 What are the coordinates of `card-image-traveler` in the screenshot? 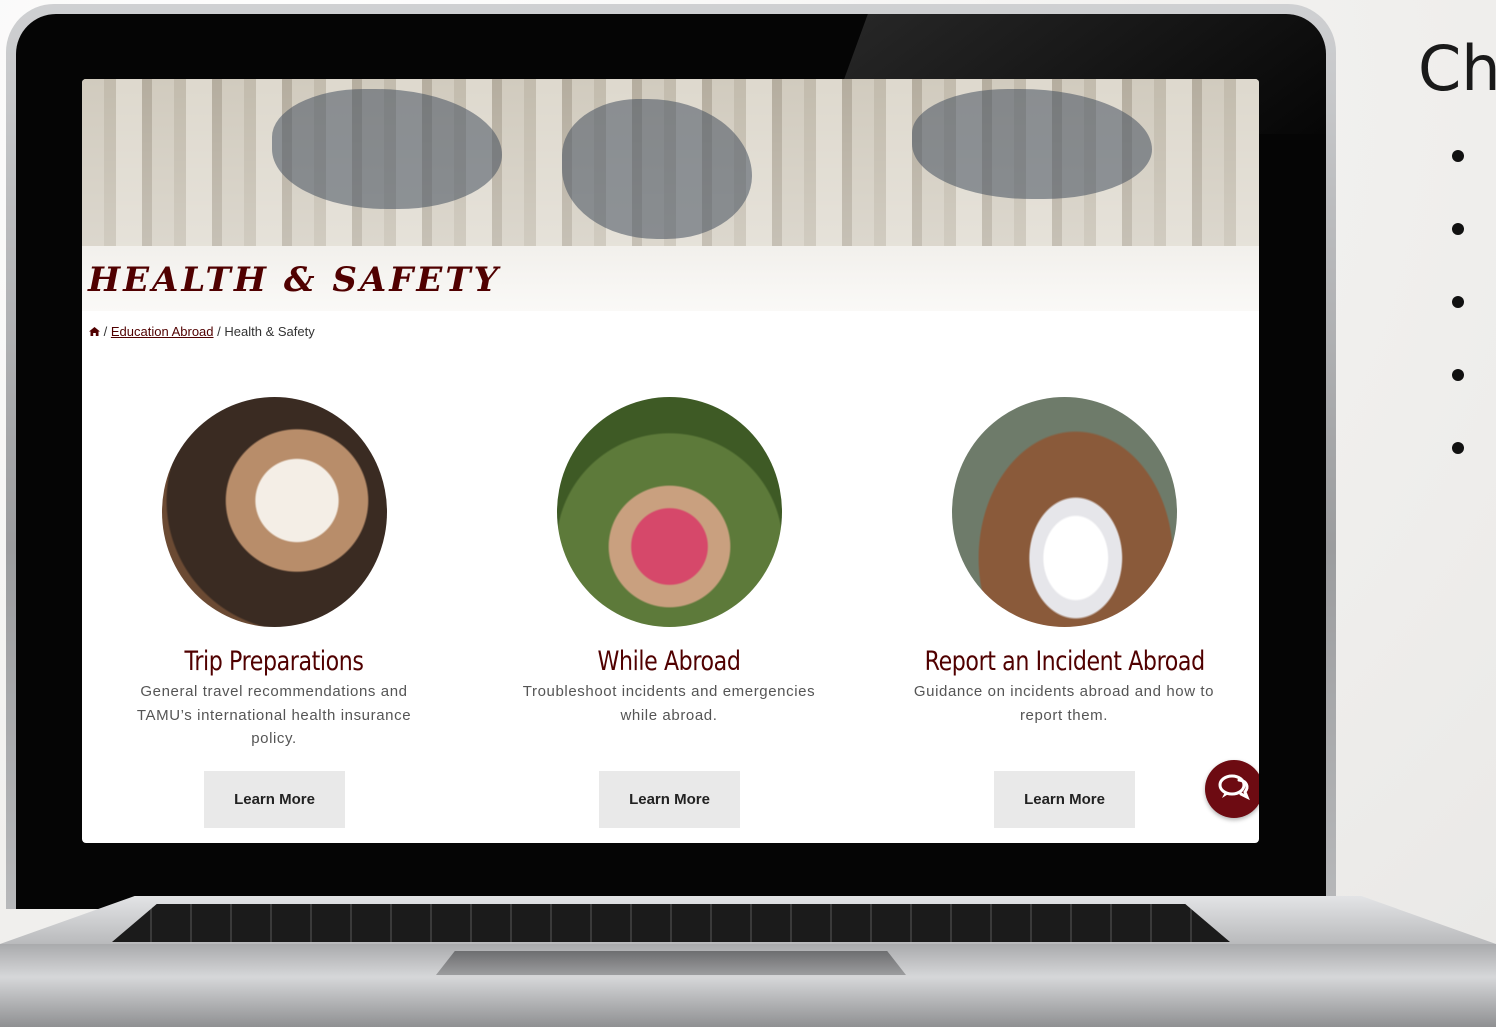 It's located at (669, 512).